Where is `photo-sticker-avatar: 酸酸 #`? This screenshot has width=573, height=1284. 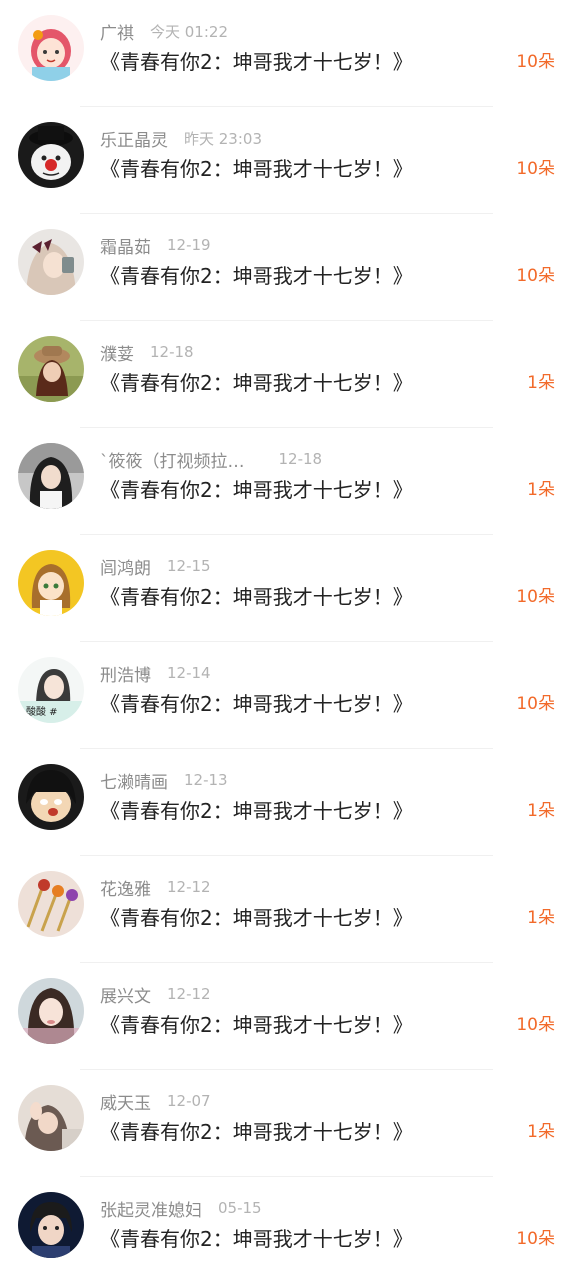 photo-sticker-avatar: 酸酸 # is located at coordinates (51, 690).